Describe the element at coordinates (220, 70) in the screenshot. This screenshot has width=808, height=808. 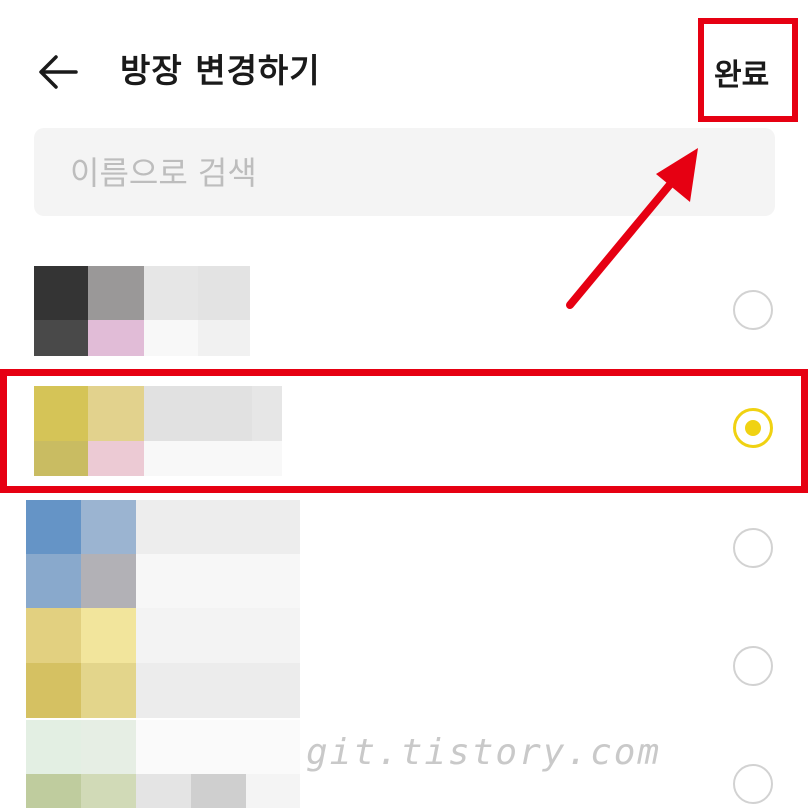
I see `page-title: 방장 변경하기` at that location.